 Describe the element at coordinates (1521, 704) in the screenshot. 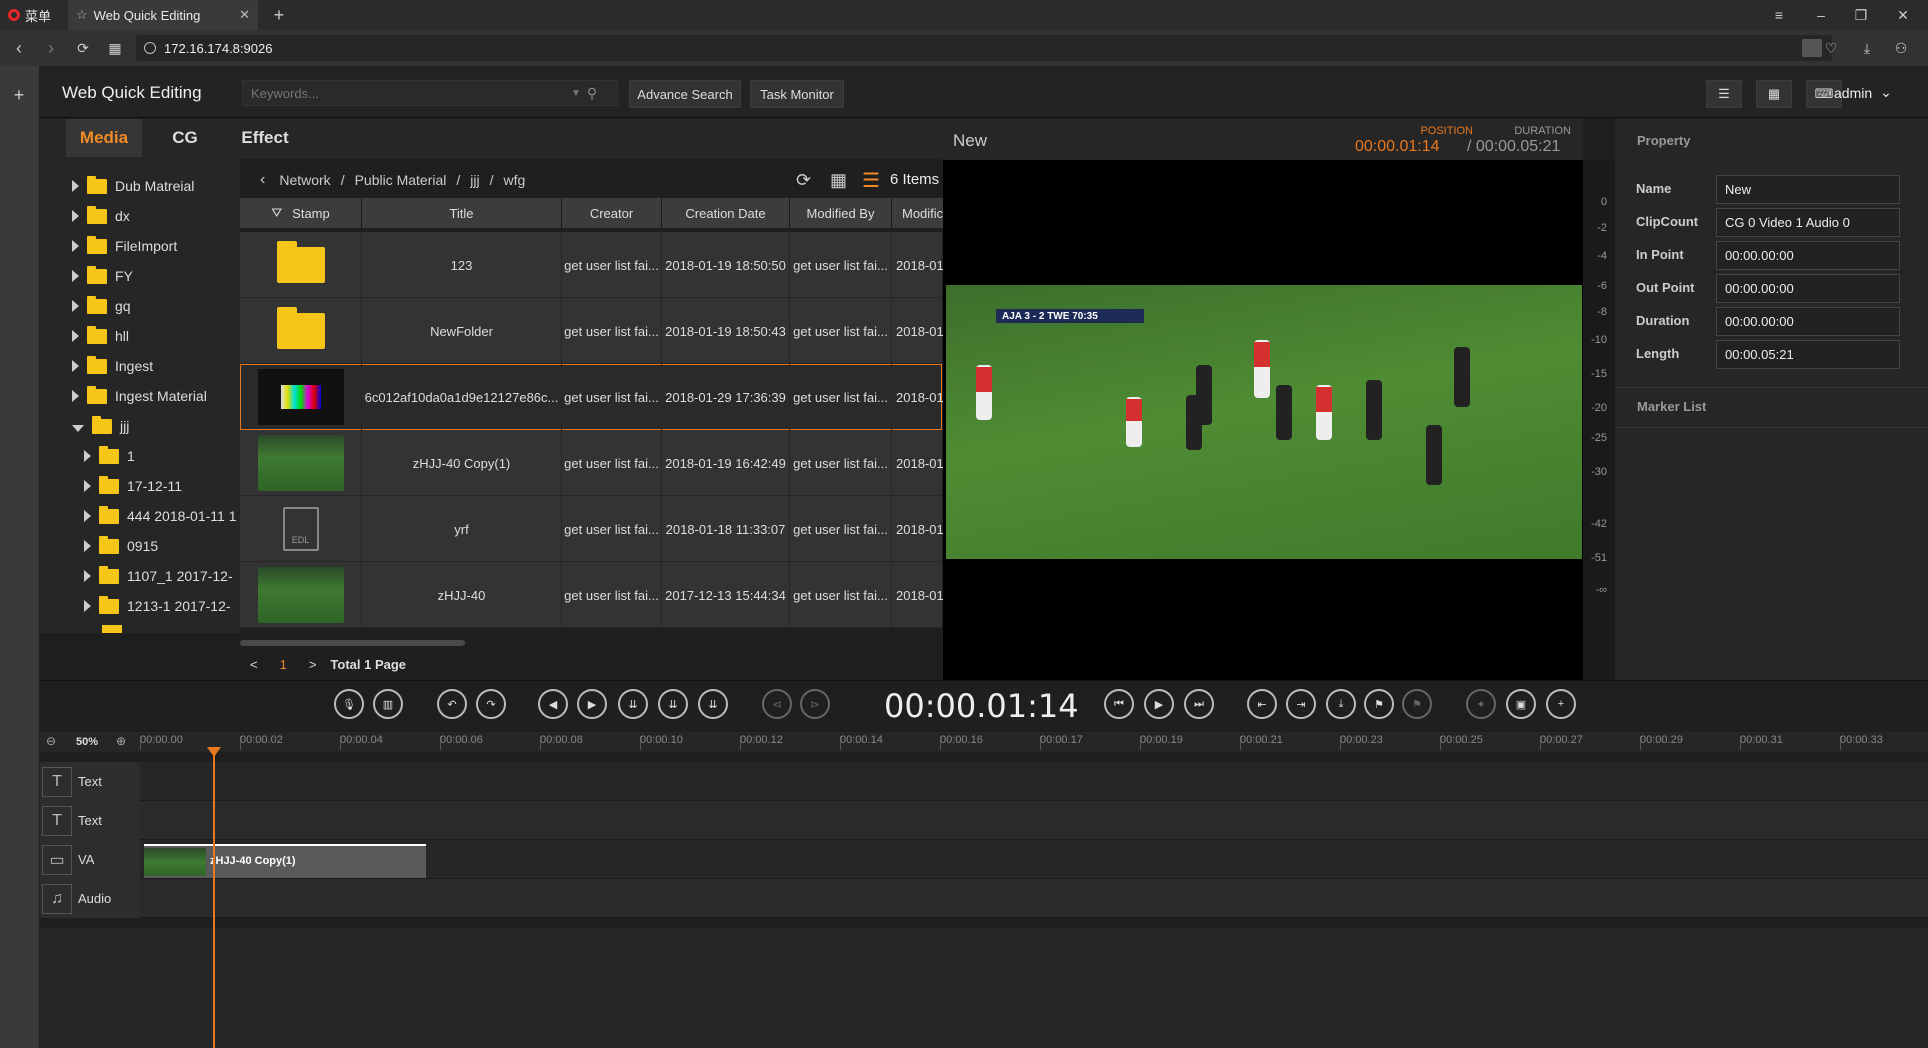

I see `save-icon: ▣` at that location.